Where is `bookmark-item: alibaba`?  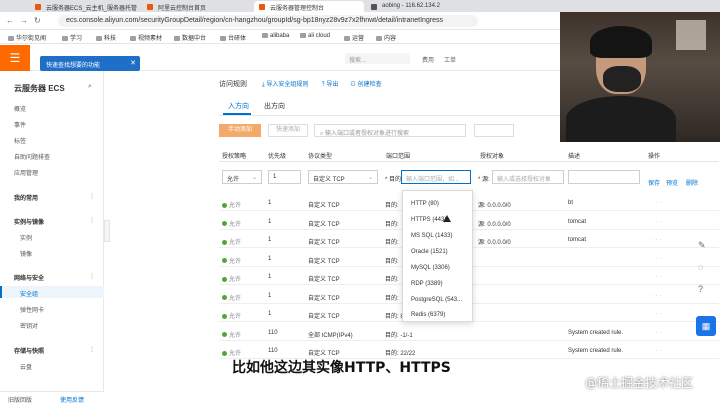
bookmark-item: alibaba is located at coordinates (275, 36).